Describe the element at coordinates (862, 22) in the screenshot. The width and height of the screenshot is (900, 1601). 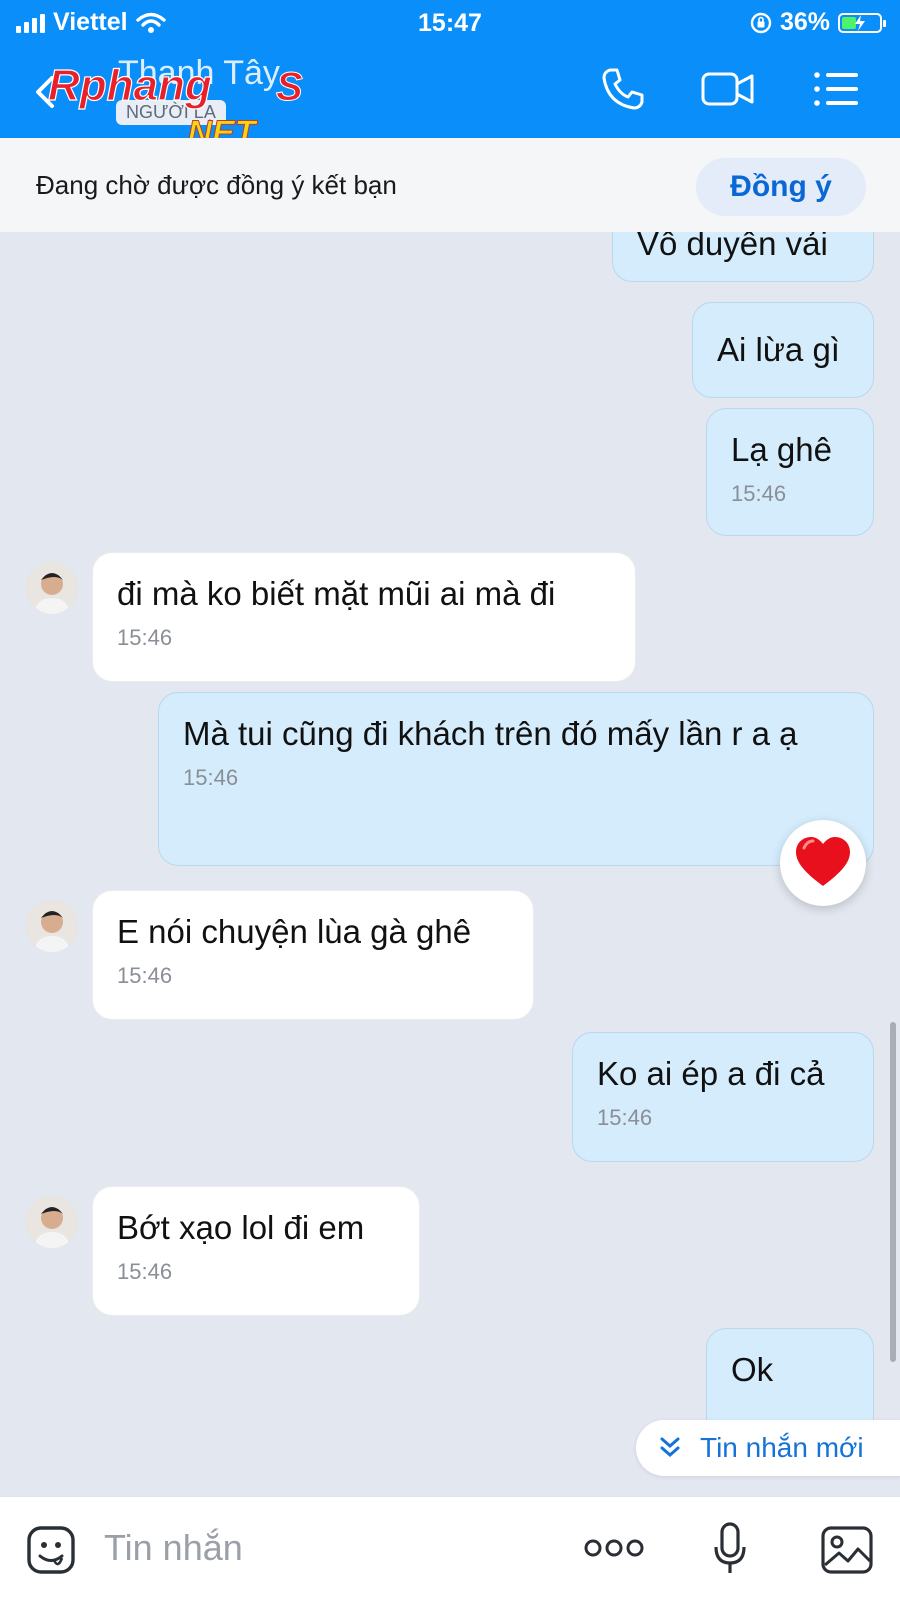
I see `battery-icon` at that location.